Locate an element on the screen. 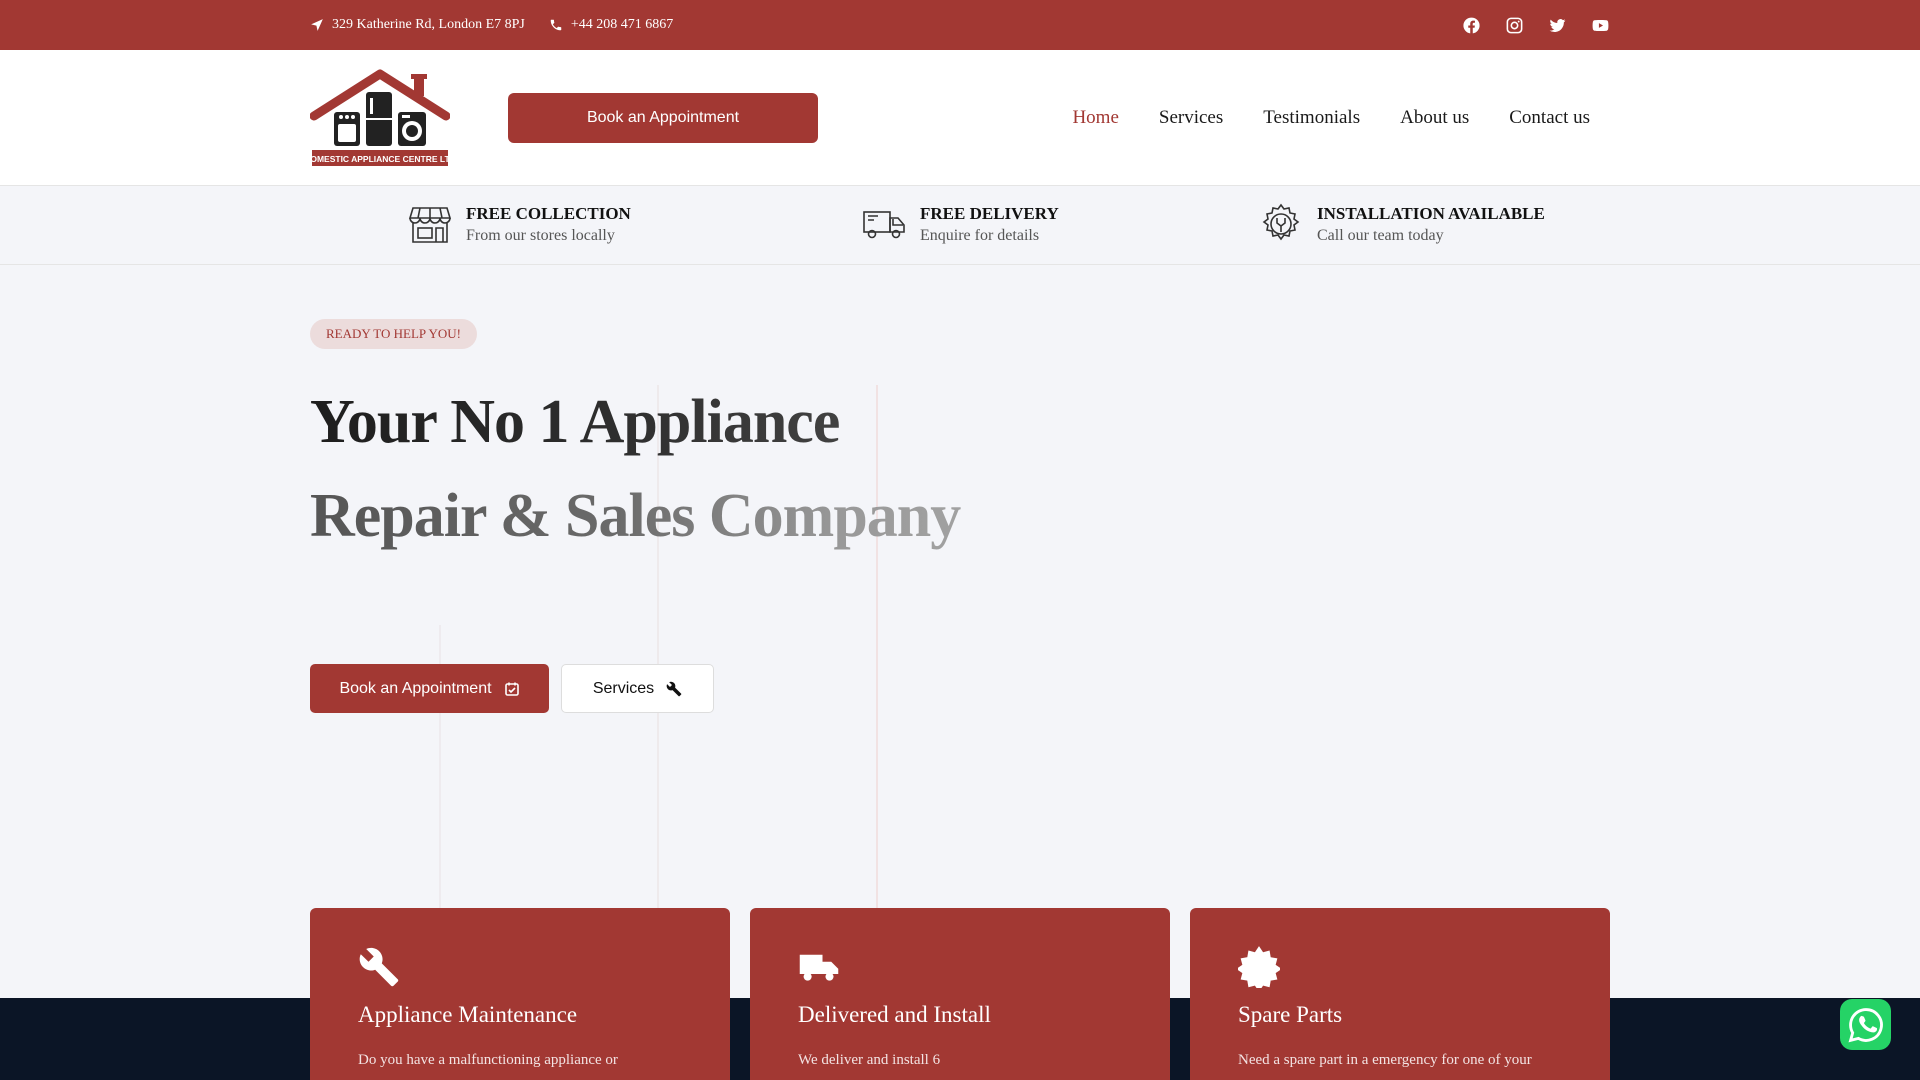 The image size is (1920, 1080). phone-text: +44 208 471 6867 is located at coordinates (622, 24).